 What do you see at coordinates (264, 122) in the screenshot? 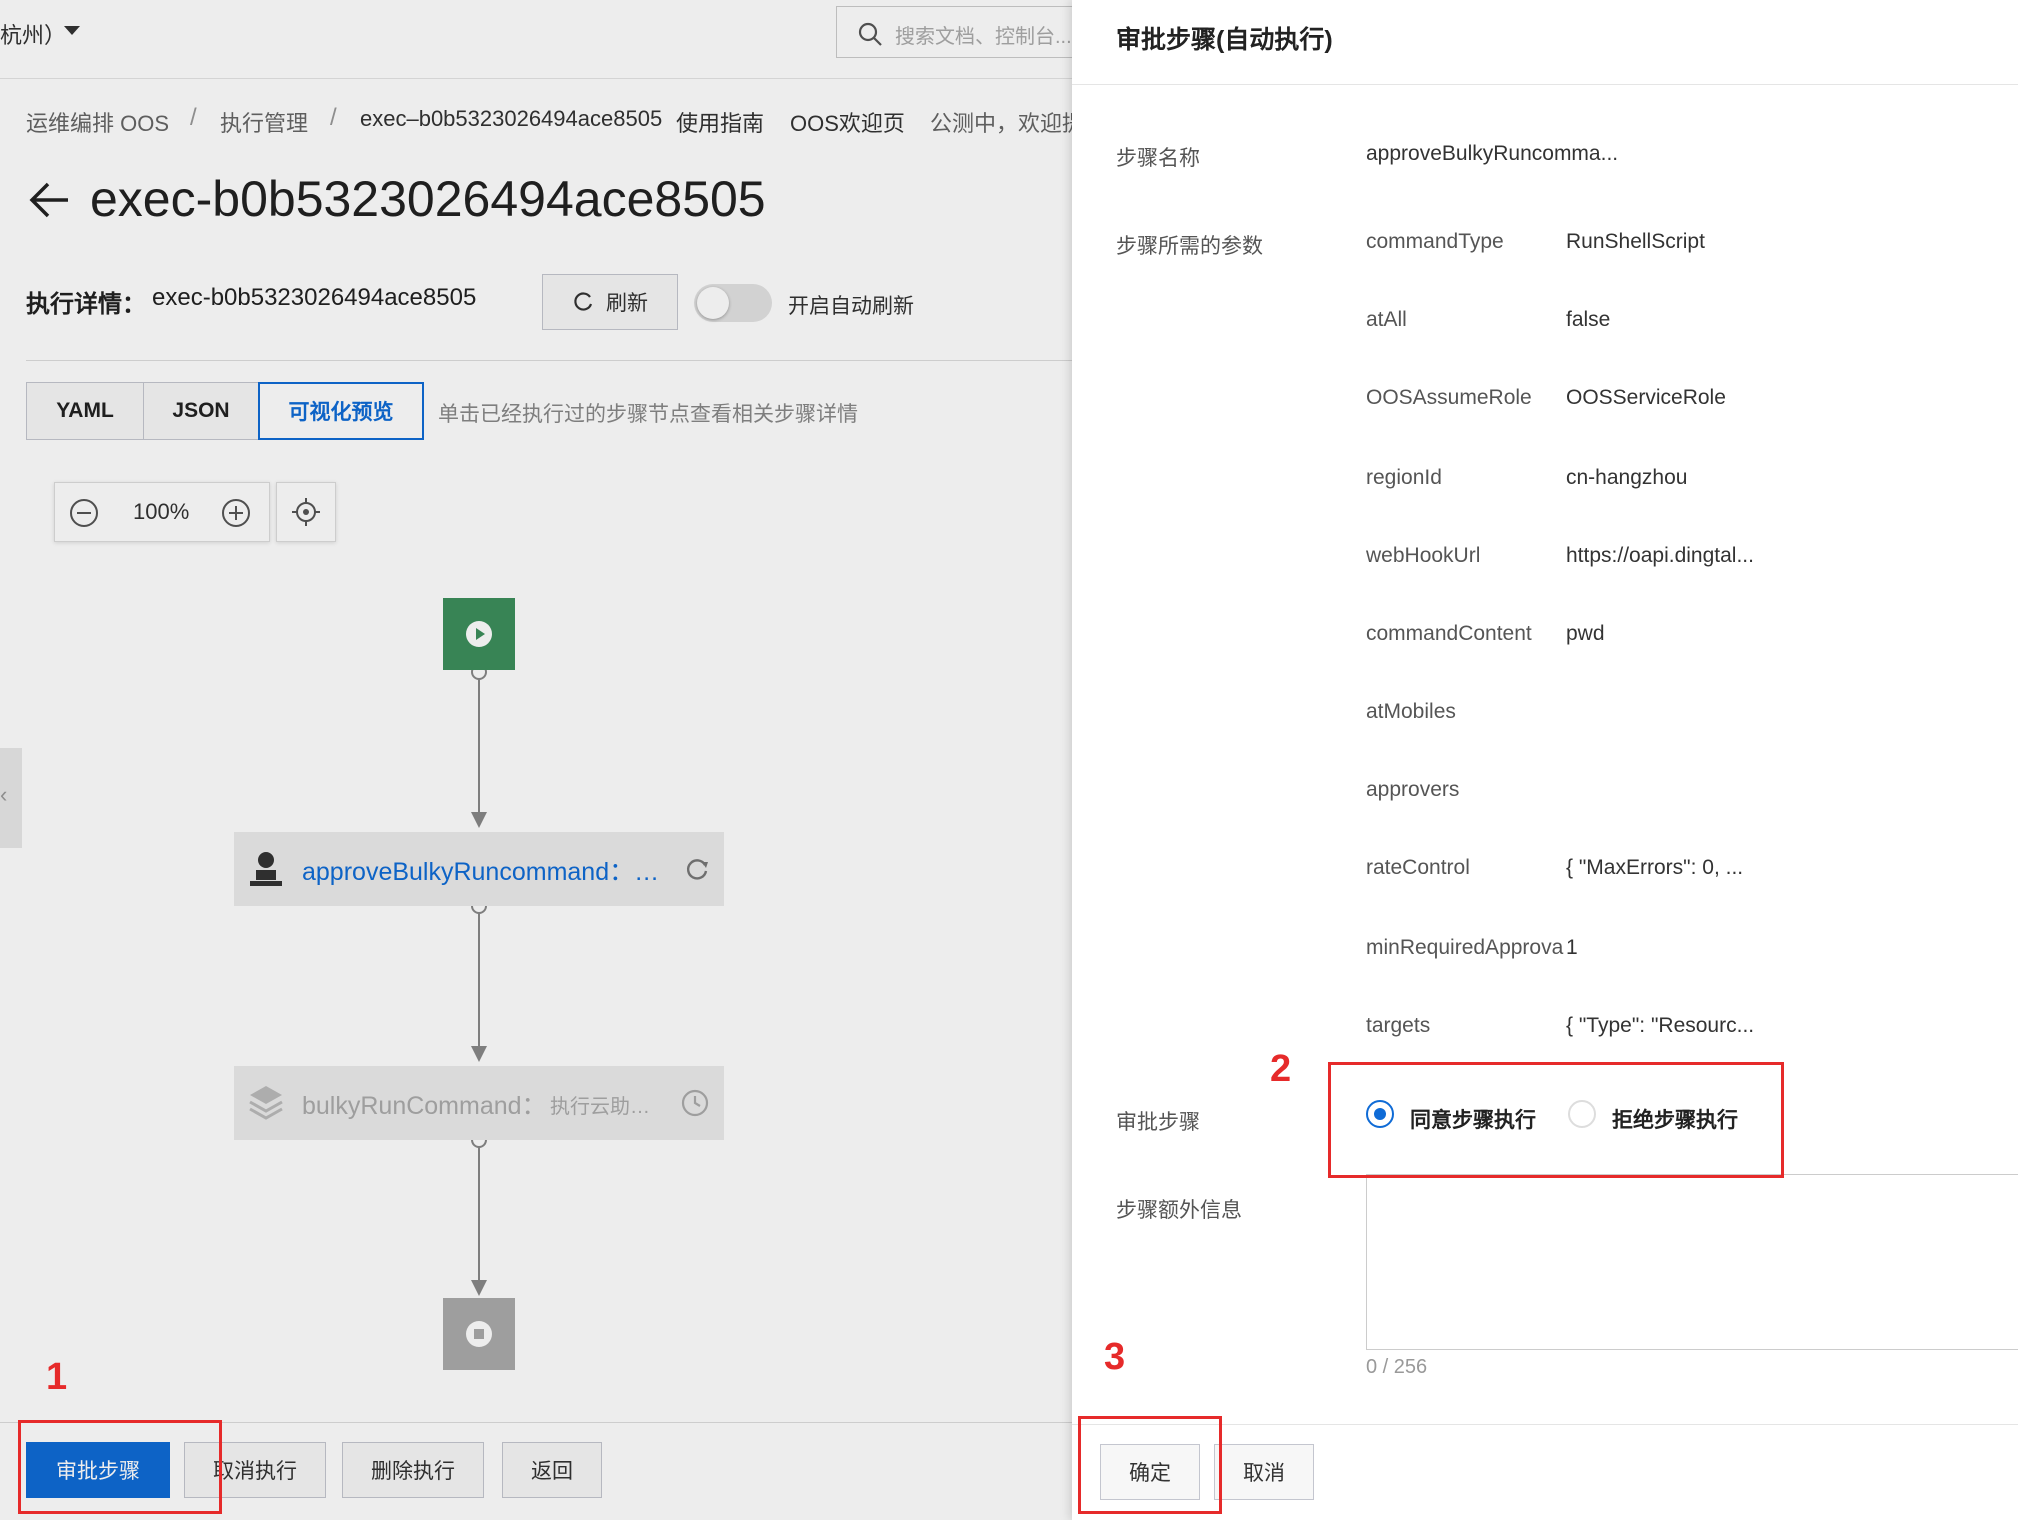
I see `breadcrumb-exec-management: 执行管理` at bounding box center [264, 122].